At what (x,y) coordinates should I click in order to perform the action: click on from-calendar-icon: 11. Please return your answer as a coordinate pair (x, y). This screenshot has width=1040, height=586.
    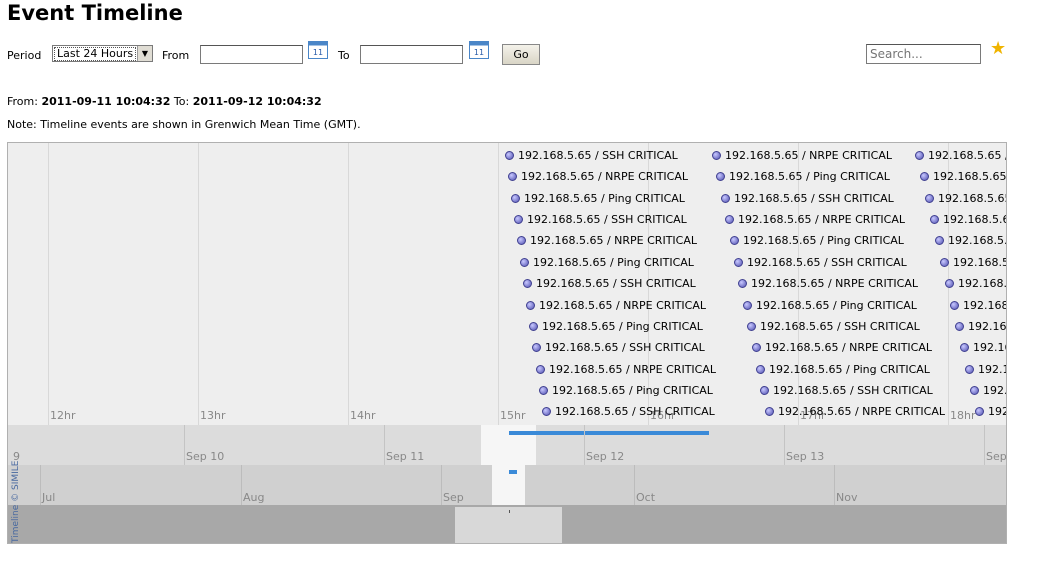
    Looking at the image, I should click on (318, 50).